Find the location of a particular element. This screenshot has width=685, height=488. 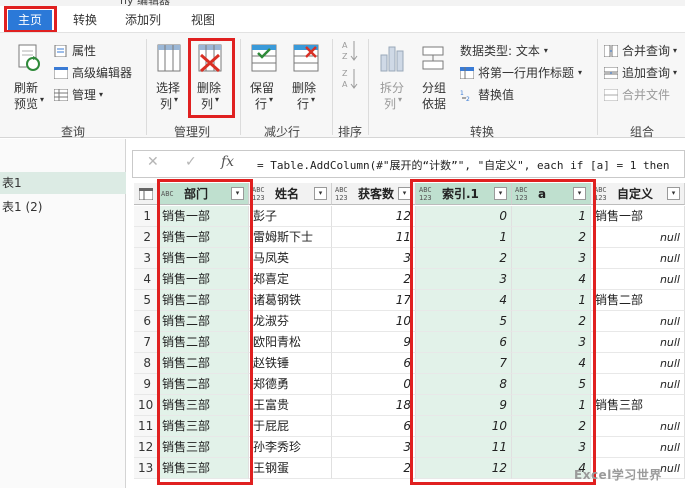

manage-button: 管理 ▾ is located at coordinates (78, 94).